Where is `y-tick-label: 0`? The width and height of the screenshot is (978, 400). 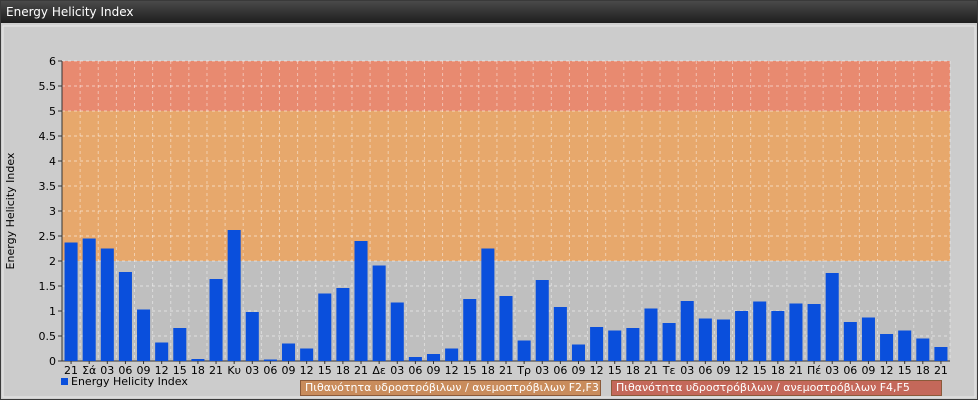
y-tick-label: 0 is located at coordinates (52, 361).